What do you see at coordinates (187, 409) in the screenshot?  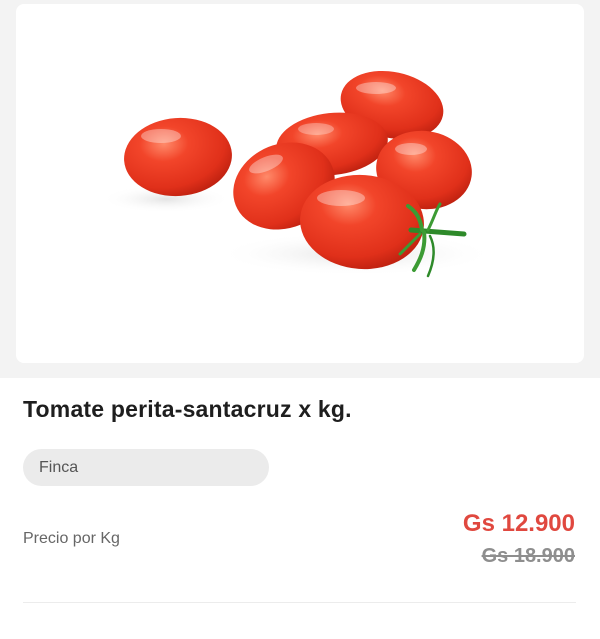 I see `product-title: Tomate perita-santacruz x kg.` at bounding box center [187, 409].